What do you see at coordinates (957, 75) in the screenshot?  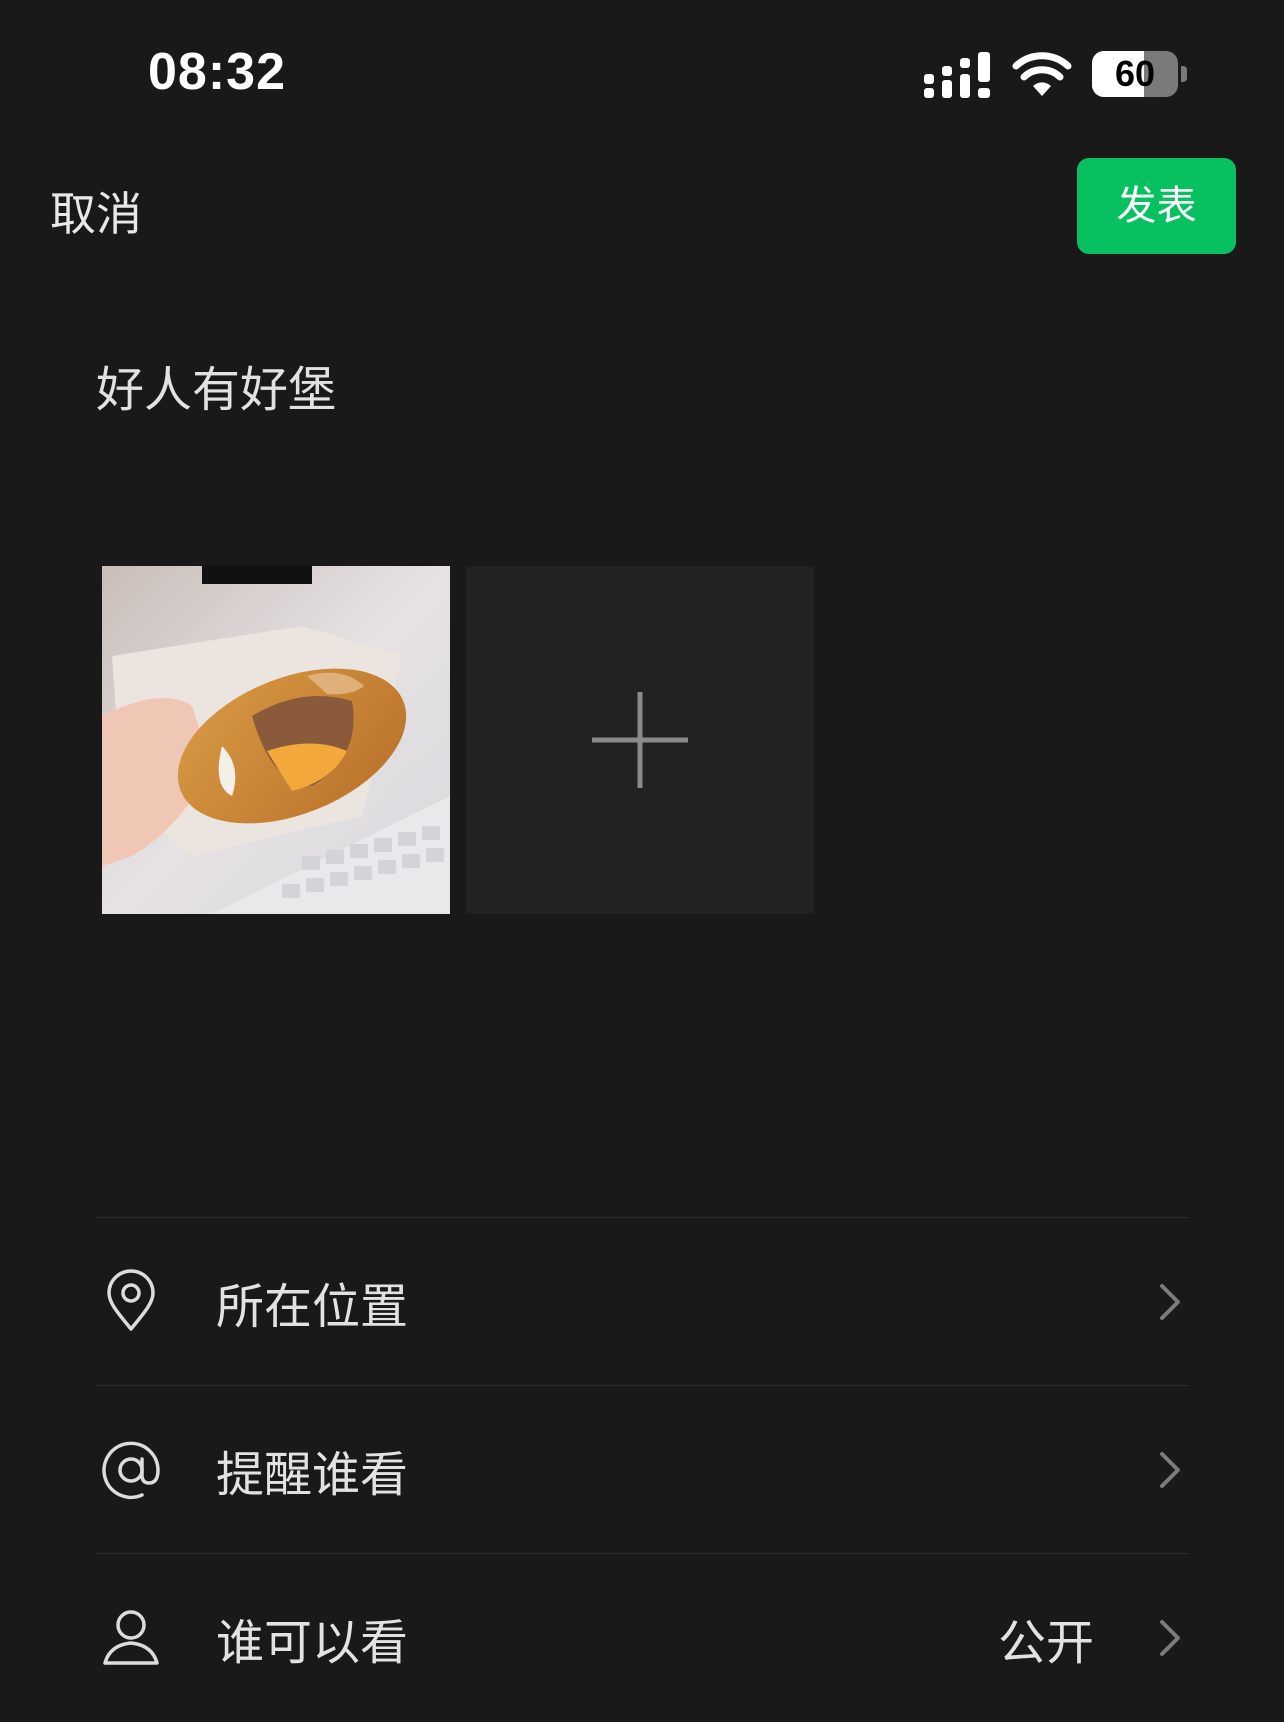 I see `signal-icon` at bounding box center [957, 75].